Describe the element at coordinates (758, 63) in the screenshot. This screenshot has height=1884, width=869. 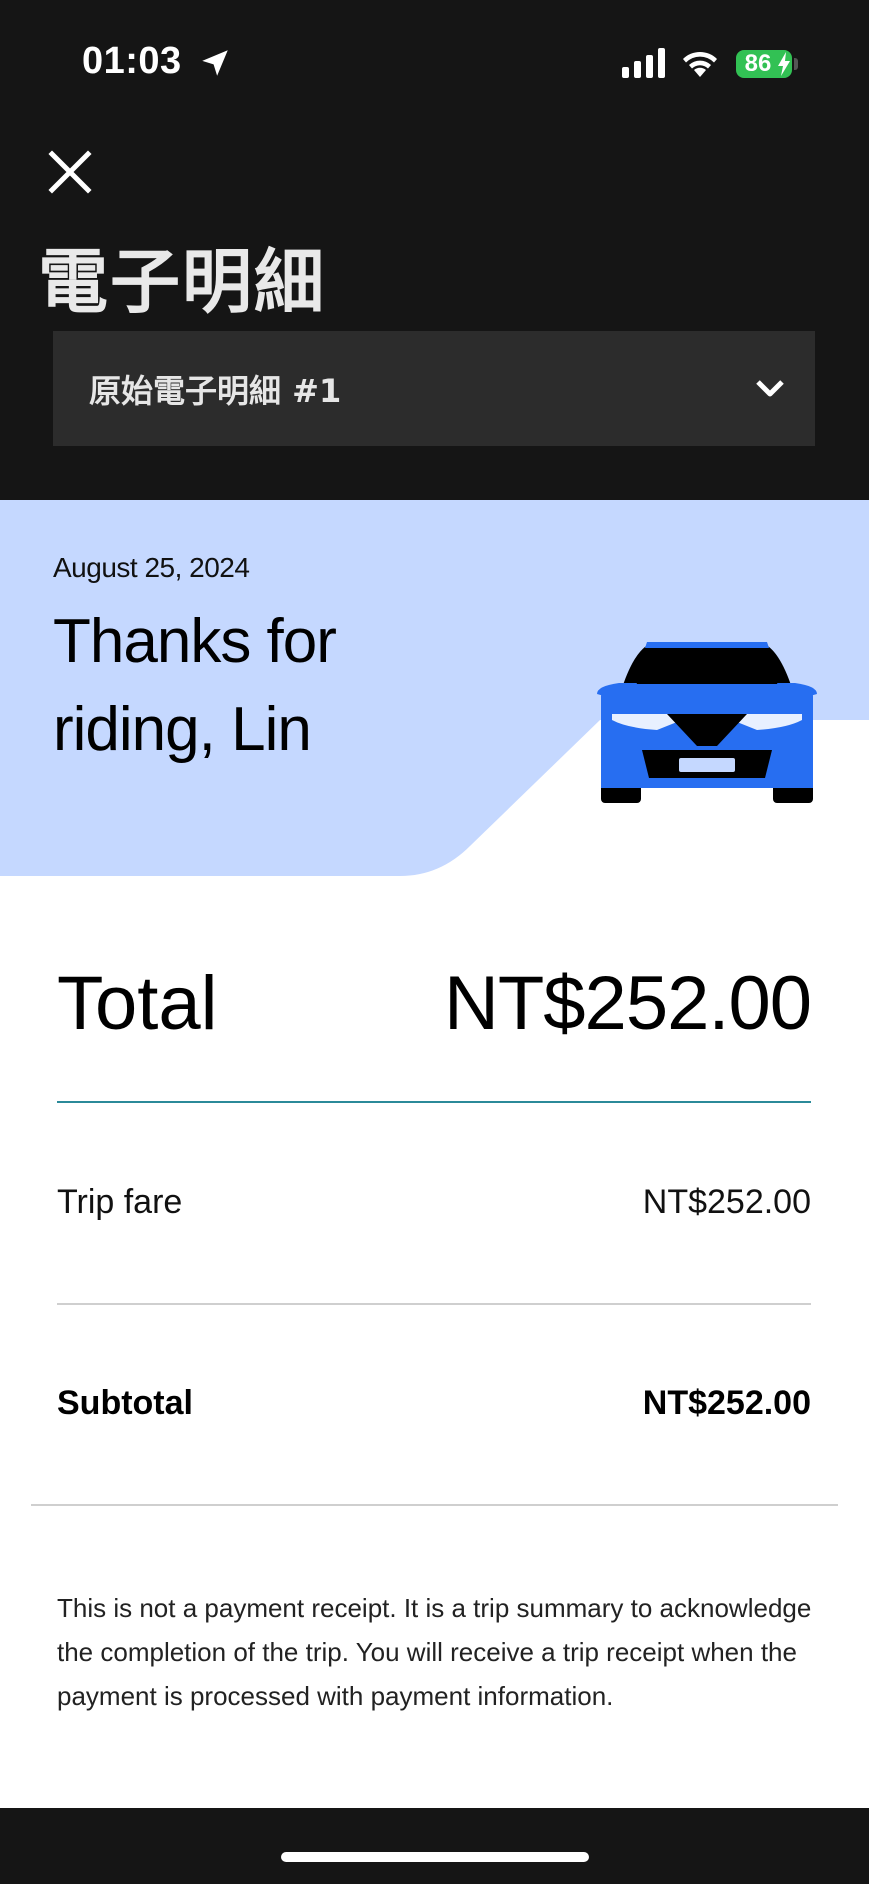
I see `battery-level: 86` at that location.